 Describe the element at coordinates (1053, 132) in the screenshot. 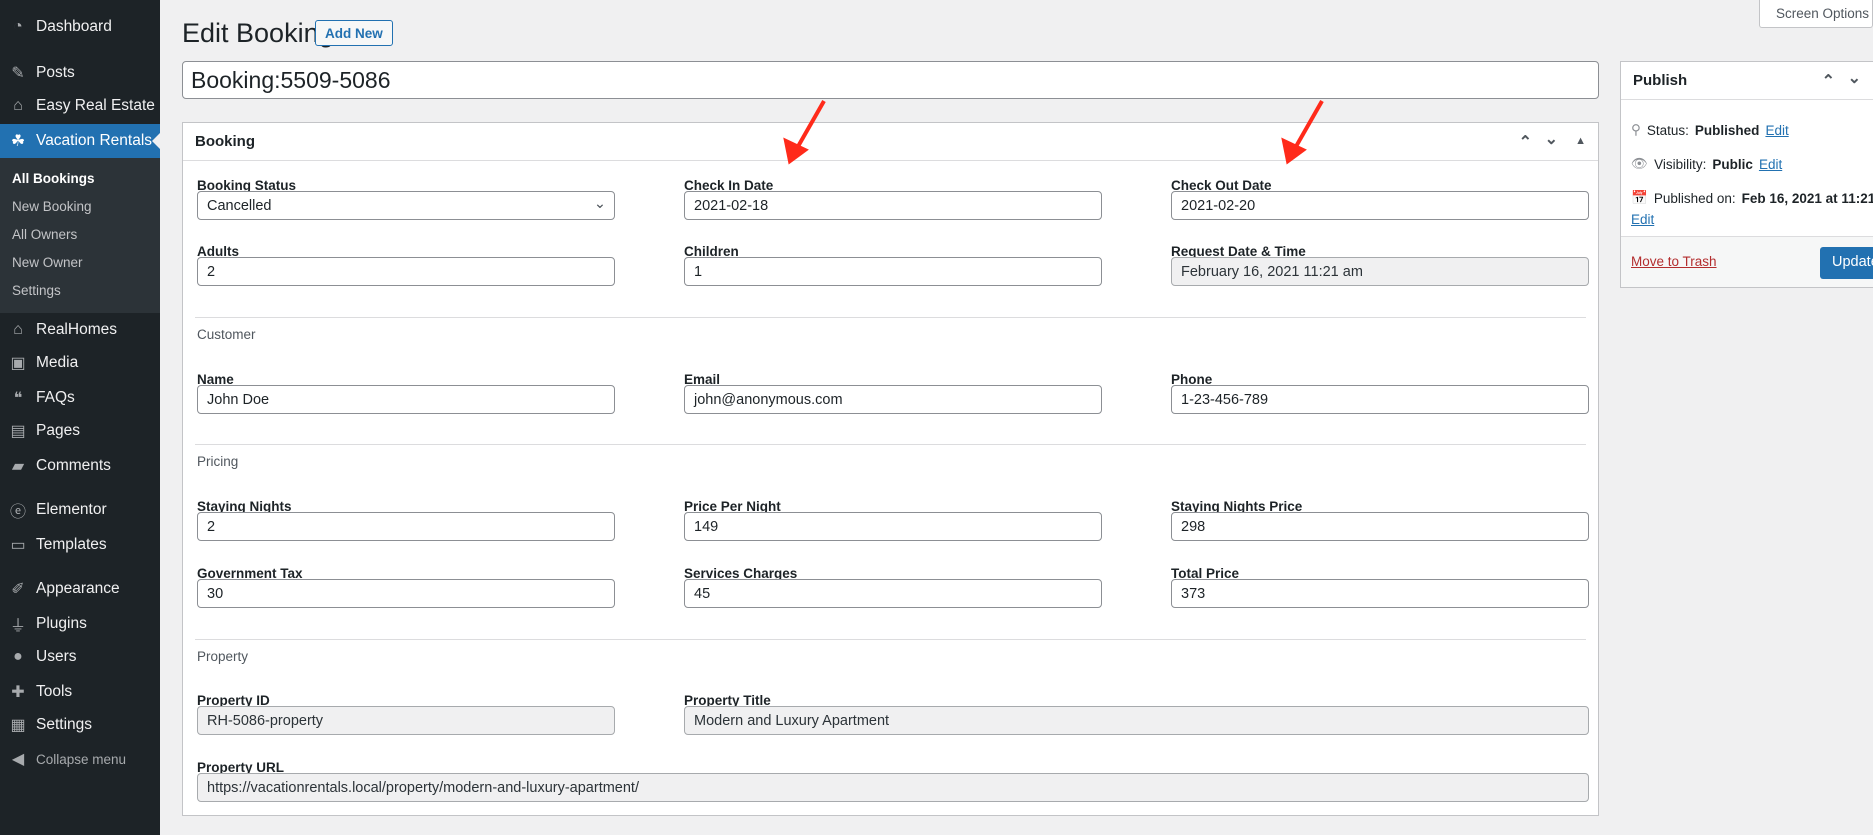

I see `annotation-arrows` at that location.